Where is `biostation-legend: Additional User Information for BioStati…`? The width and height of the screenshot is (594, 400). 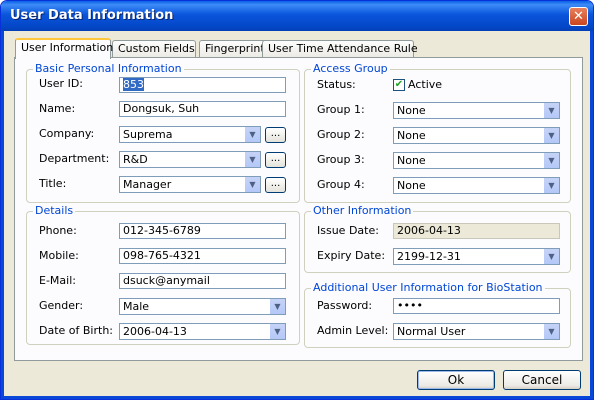
biostation-legend: Additional User Information for BioStati… is located at coordinates (428, 287).